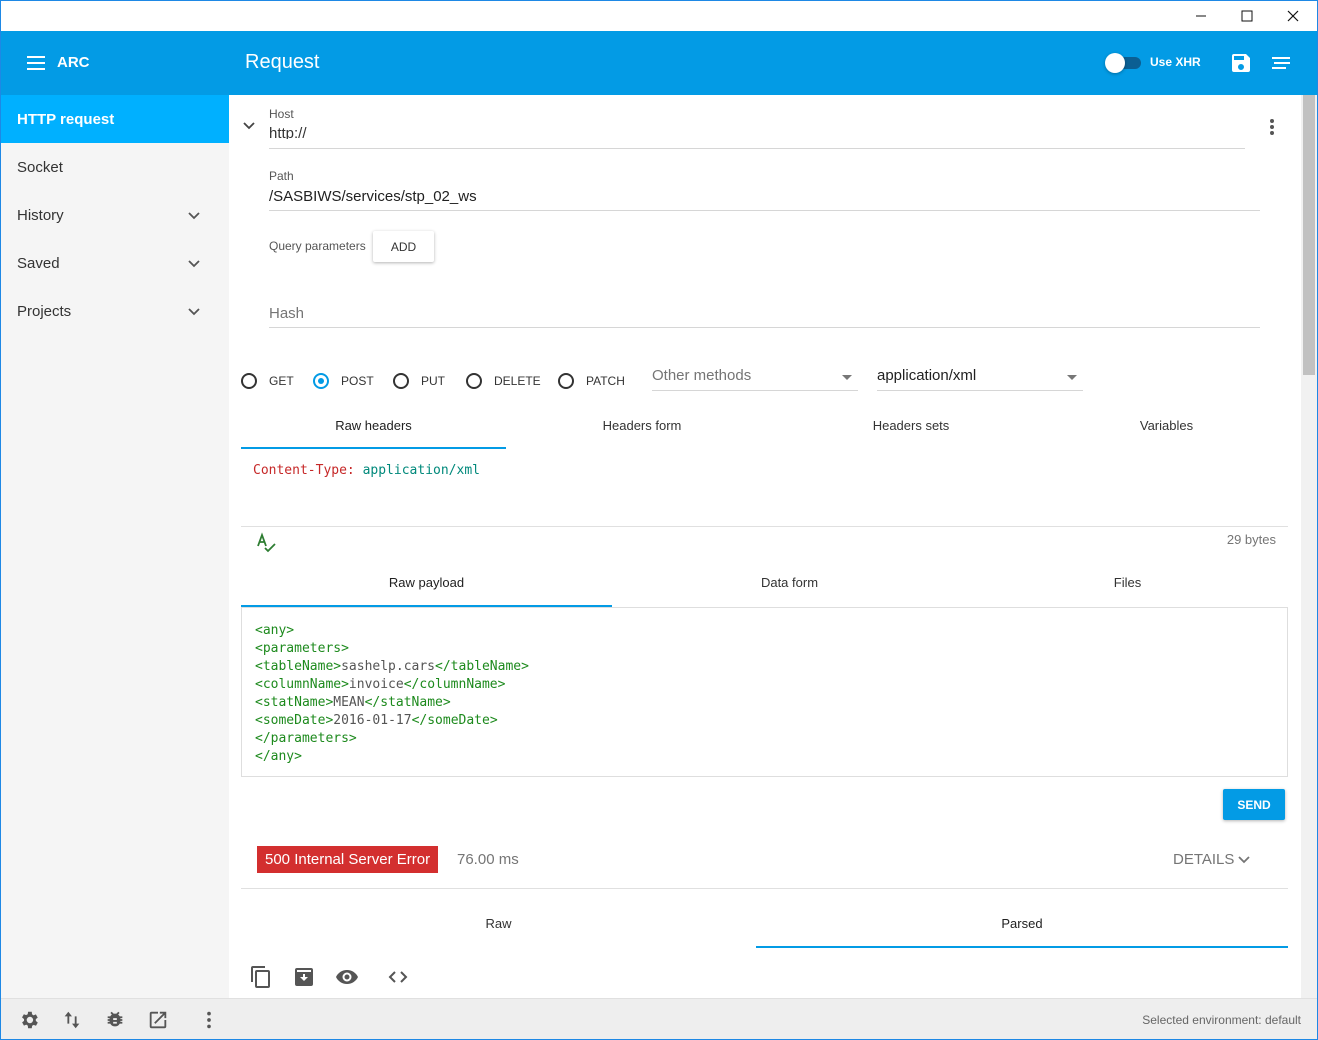  Describe the element at coordinates (911, 425) in the screenshot. I see `tab-headers-sets: Headers sets` at that location.